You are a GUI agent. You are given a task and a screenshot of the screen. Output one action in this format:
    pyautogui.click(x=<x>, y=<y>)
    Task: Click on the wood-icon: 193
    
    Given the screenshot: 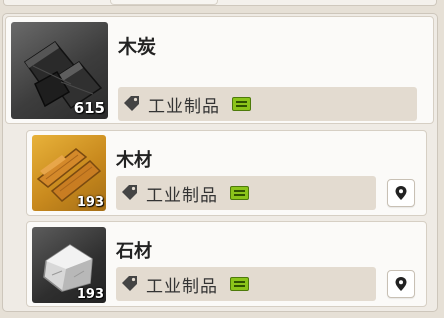 What is the action you would take?
    pyautogui.click(x=69, y=173)
    